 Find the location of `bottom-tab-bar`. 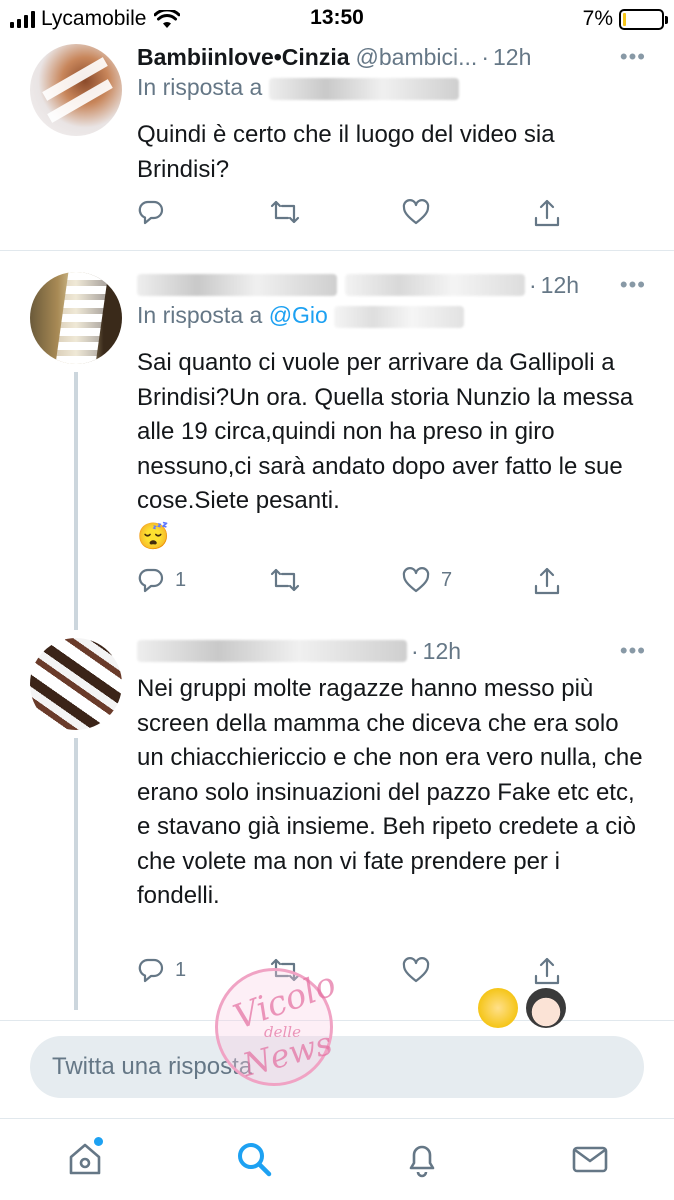

bottom-tab-bar is located at coordinates (337, 1159).